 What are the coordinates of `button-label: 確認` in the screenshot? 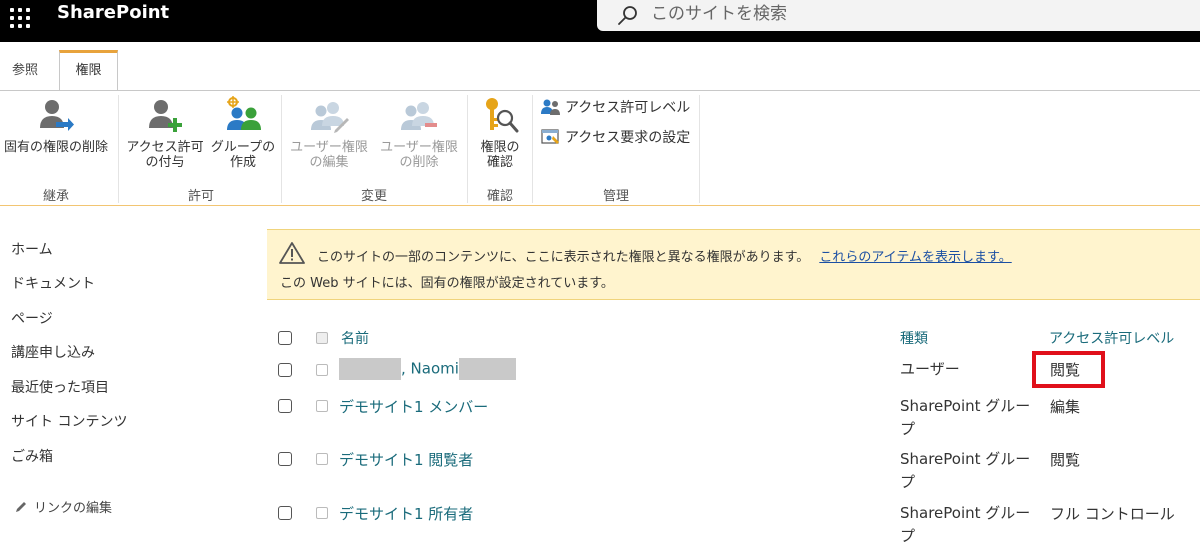 It's located at (499, 162).